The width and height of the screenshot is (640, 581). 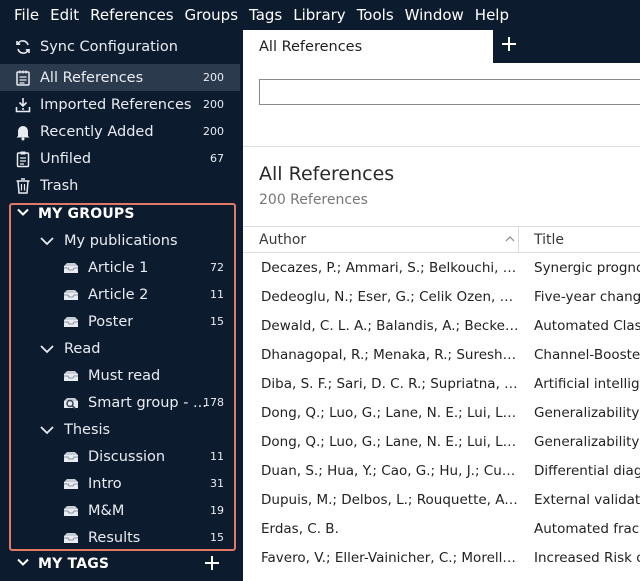 I want to click on group-item-poster: Poster 15, so click(x=120, y=321).